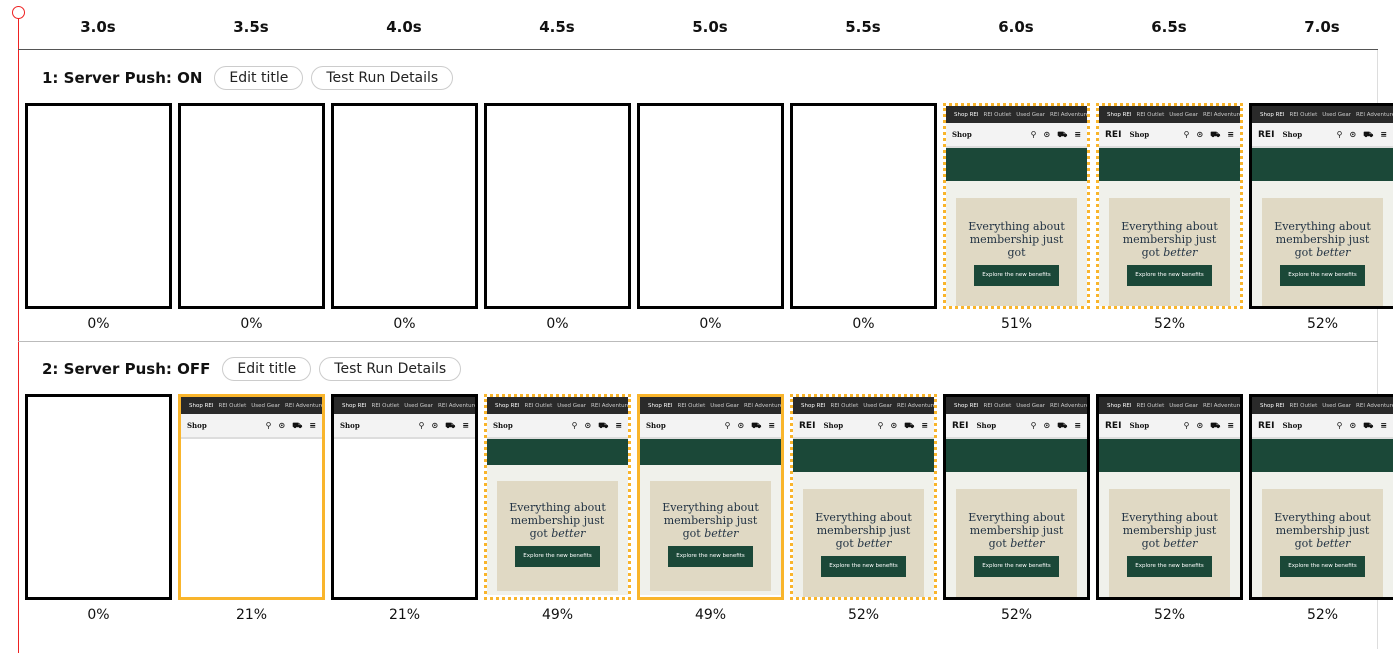 Image resolution: width=1393 pixels, height=653 pixels. What do you see at coordinates (696, 29) in the screenshot?
I see `timeline-header: 3.0s 3.5s 4.0s 4.5s 5.0s 5.5s 6.0s 6.5s 7.0s` at bounding box center [696, 29].